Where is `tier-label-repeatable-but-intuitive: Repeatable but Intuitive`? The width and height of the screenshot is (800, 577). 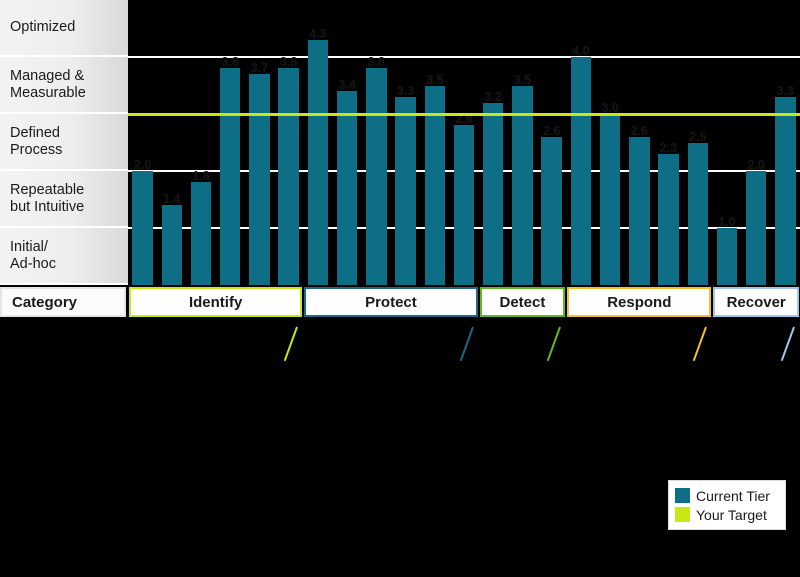 tier-label-repeatable-but-intuitive: Repeatable but Intuitive is located at coordinates (64, 199).